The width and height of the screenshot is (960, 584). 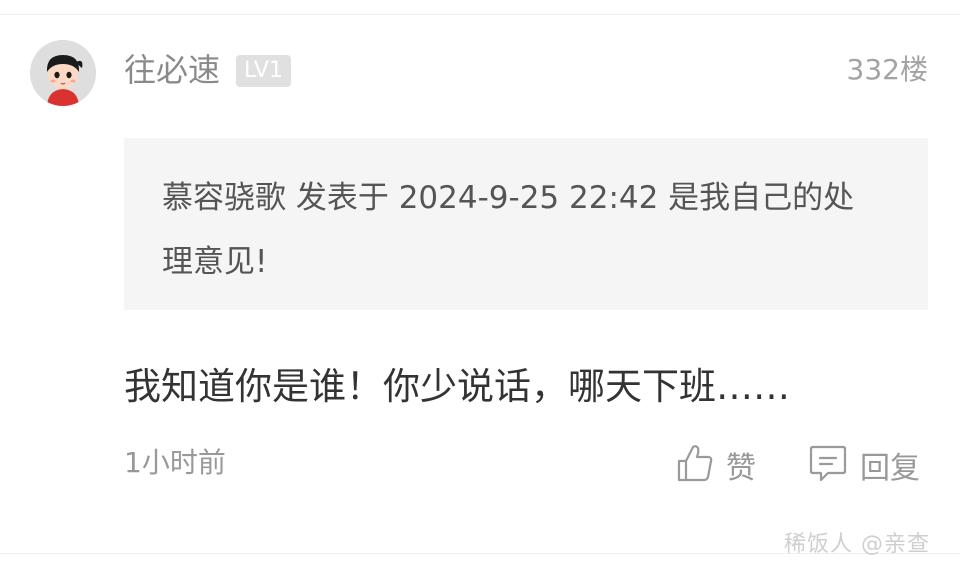 What do you see at coordinates (890, 468) in the screenshot?
I see `reply-label: 回复` at bounding box center [890, 468].